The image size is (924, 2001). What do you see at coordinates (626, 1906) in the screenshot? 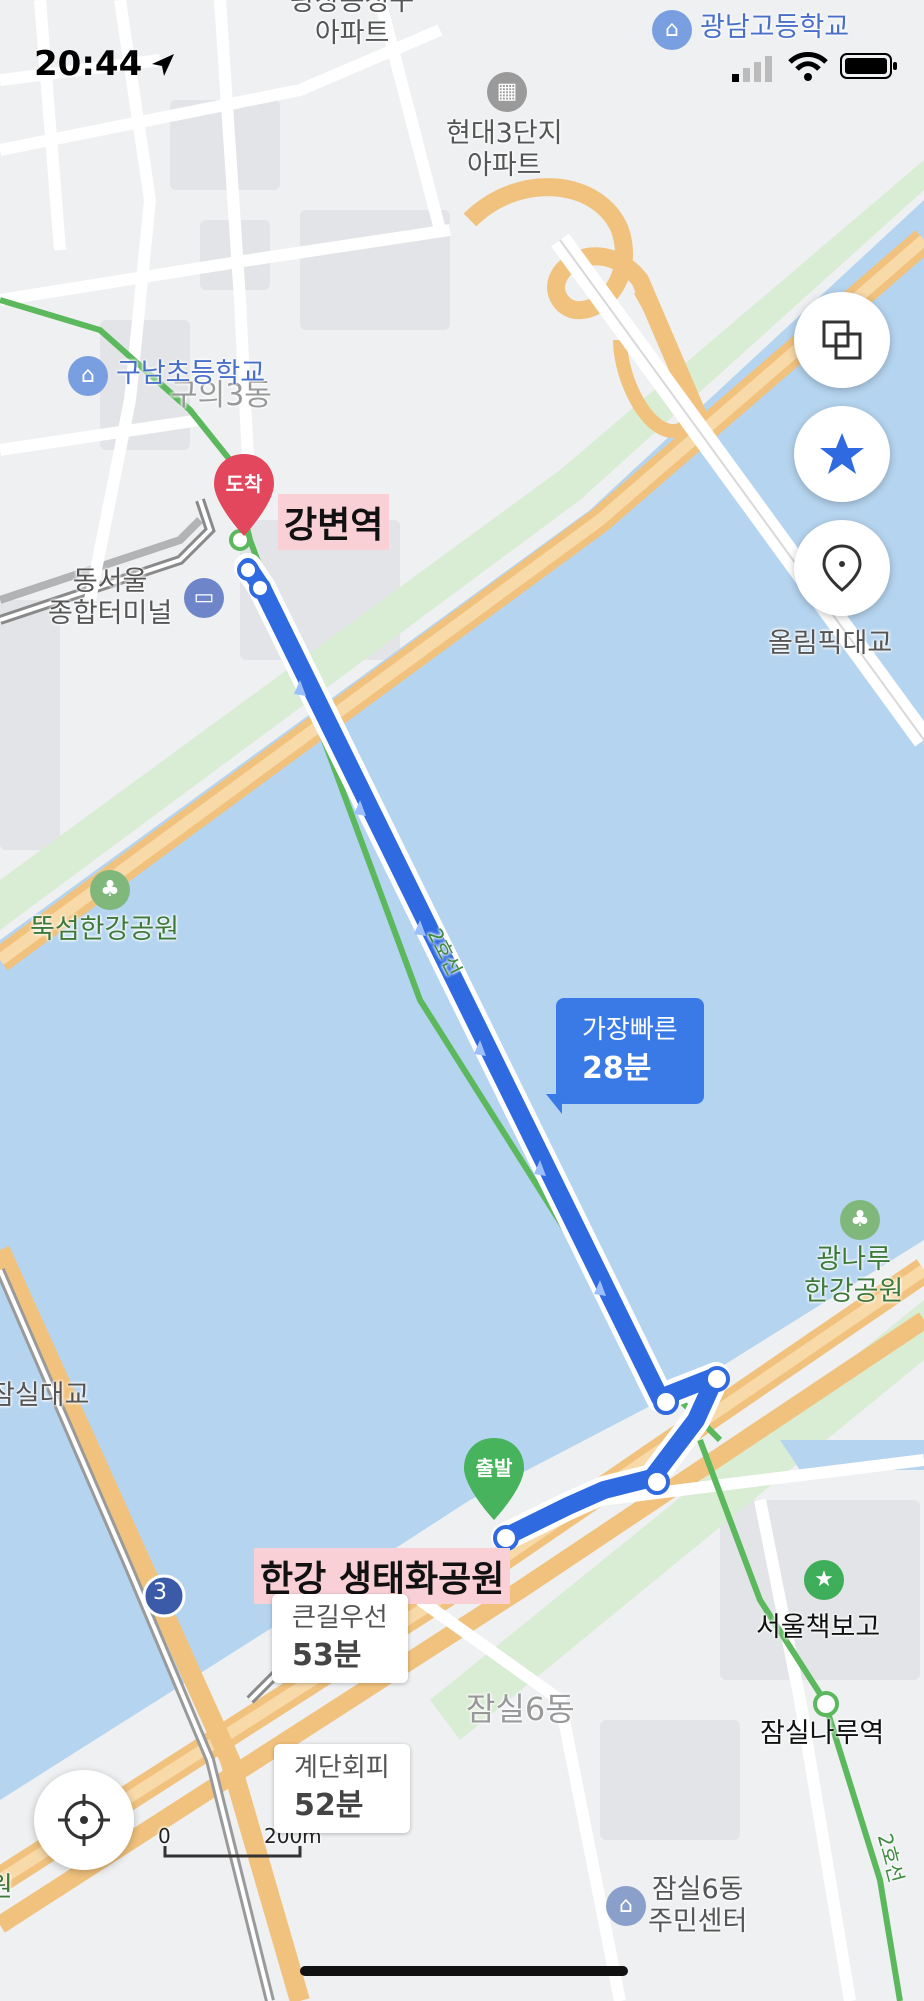
I see `government-icon: ⌂` at bounding box center [626, 1906].